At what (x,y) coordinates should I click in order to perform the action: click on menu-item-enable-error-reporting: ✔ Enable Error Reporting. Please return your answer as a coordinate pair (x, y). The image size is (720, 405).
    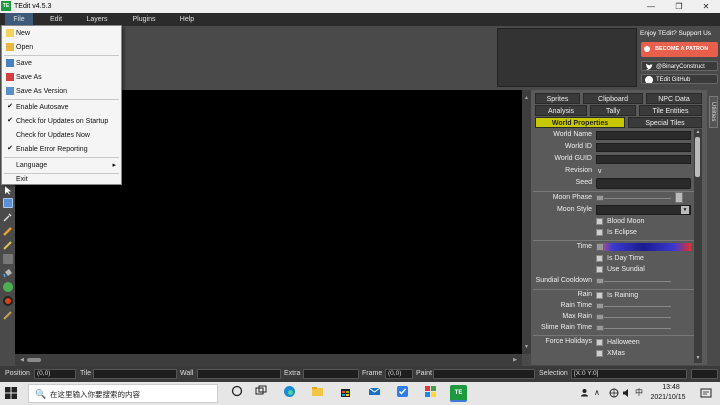
    Looking at the image, I should click on (61, 149).